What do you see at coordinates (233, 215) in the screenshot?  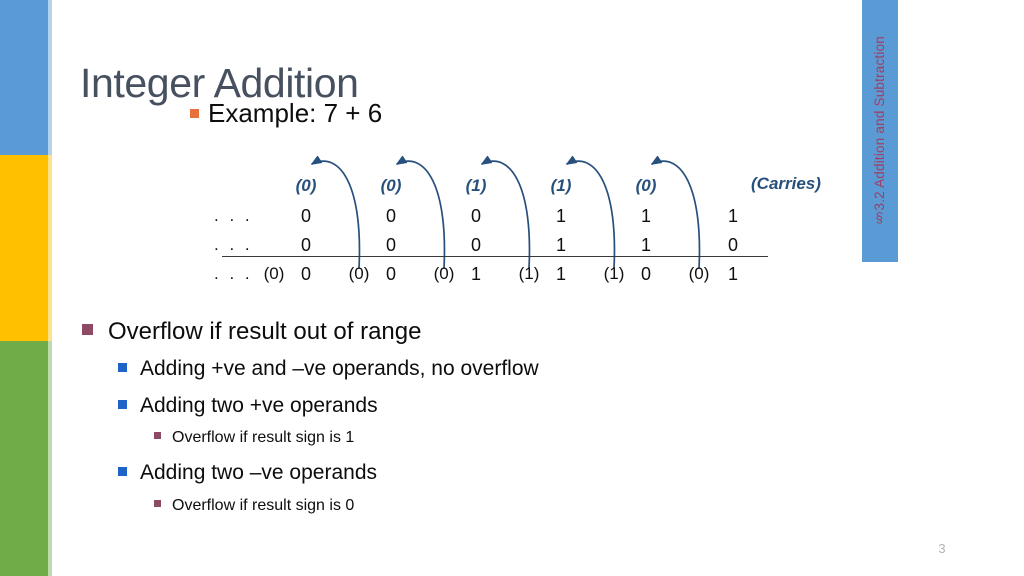 I see `operand-a-ellipsis: . . .` at bounding box center [233, 215].